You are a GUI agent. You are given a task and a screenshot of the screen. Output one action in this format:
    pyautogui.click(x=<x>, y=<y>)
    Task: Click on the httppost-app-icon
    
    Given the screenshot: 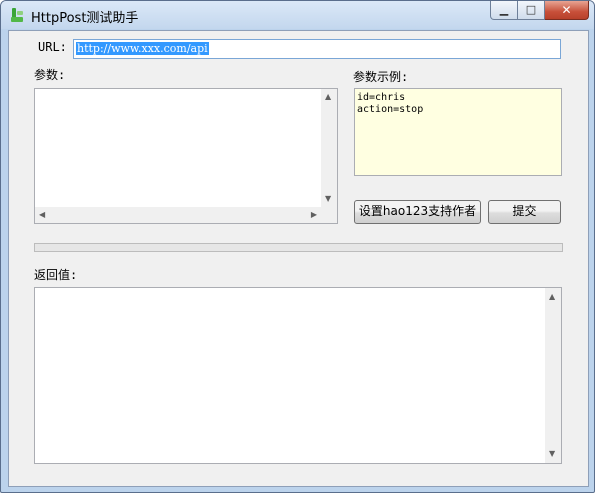 What is the action you would take?
    pyautogui.click(x=17, y=15)
    